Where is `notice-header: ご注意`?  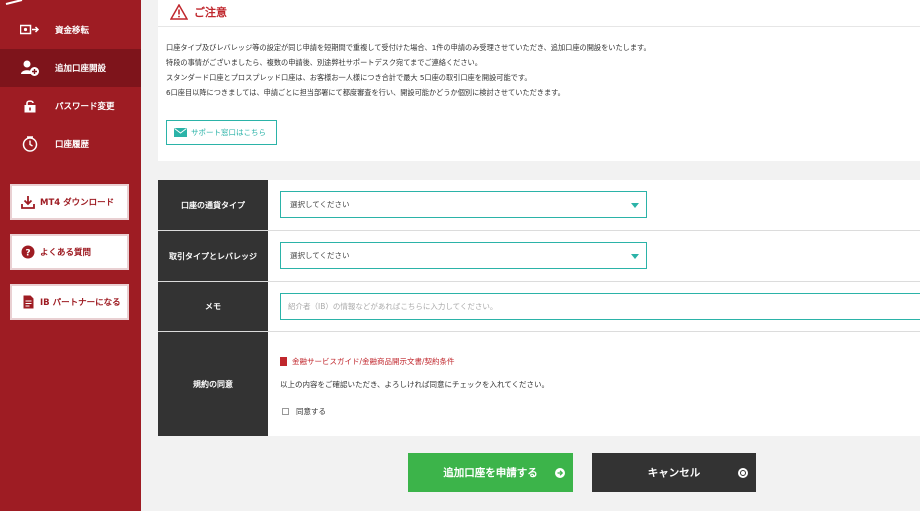
notice-header: ご注意 is located at coordinates (198, 12).